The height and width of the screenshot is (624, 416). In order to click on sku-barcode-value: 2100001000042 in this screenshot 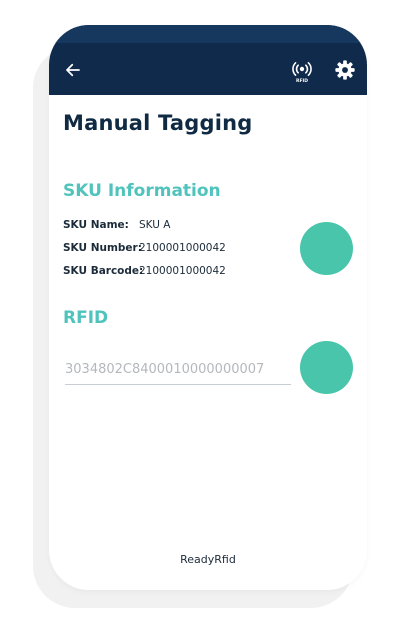, I will do `click(182, 271)`.